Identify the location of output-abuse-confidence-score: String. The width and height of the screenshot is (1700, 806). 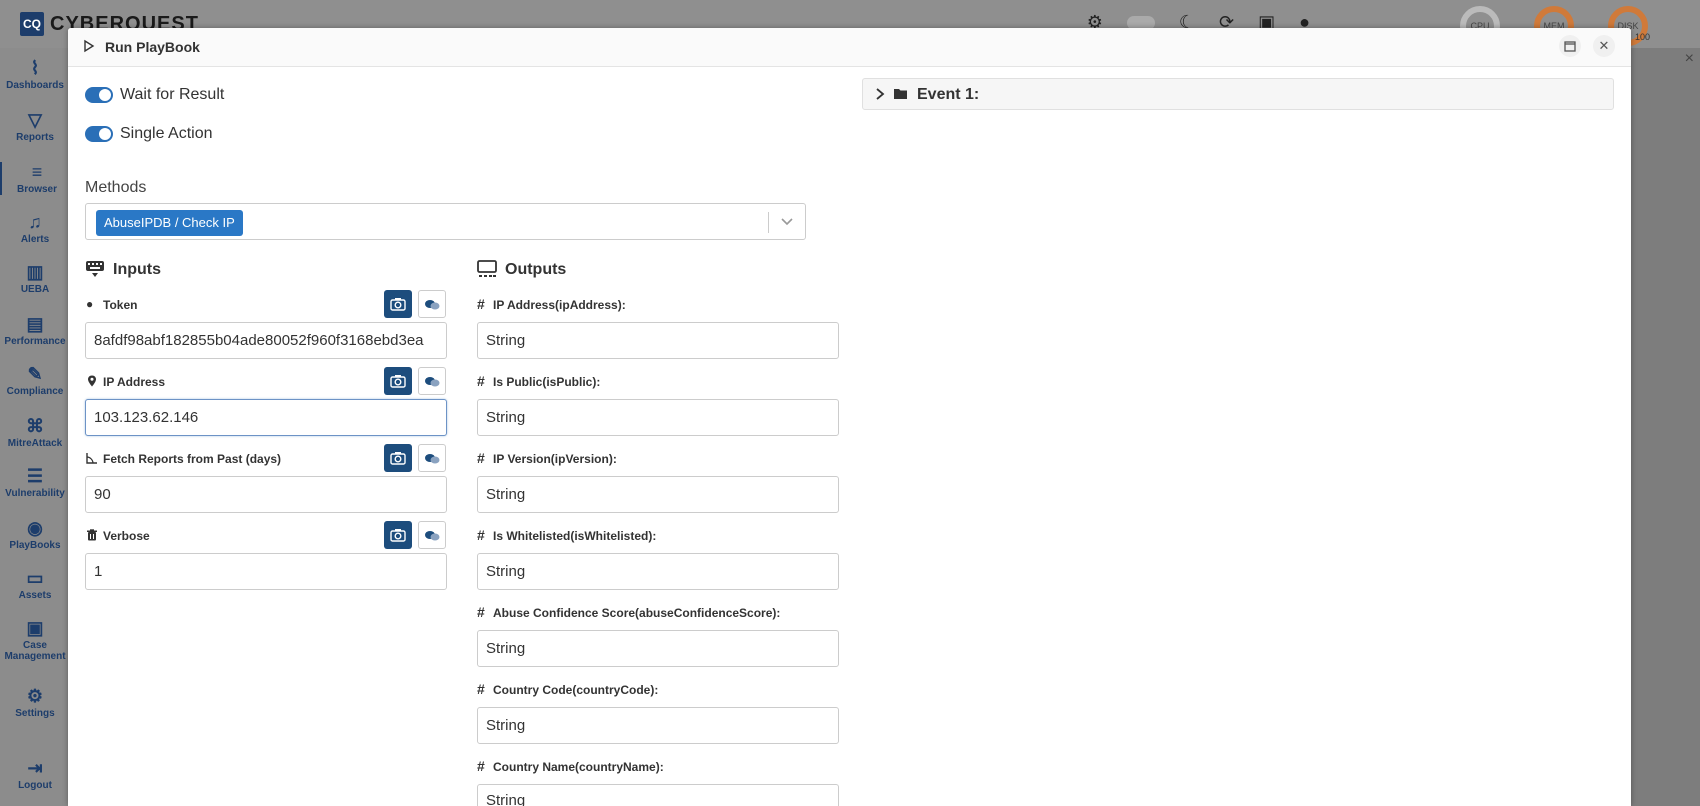
(658, 648).